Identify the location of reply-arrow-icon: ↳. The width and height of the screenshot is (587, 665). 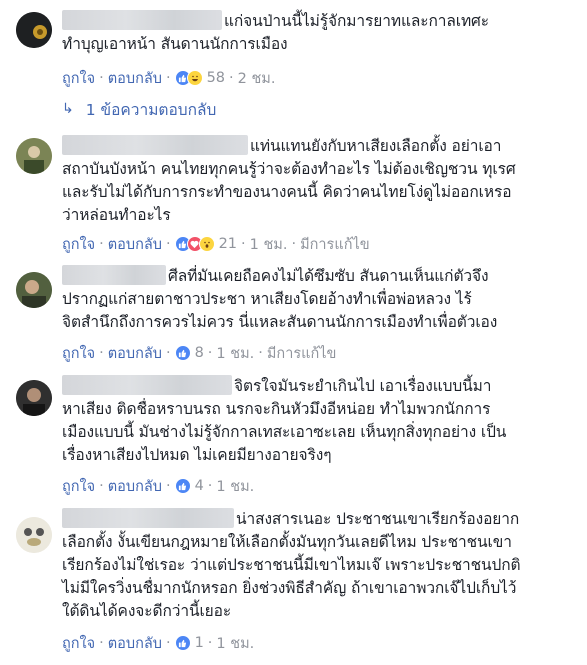
(68, 109).